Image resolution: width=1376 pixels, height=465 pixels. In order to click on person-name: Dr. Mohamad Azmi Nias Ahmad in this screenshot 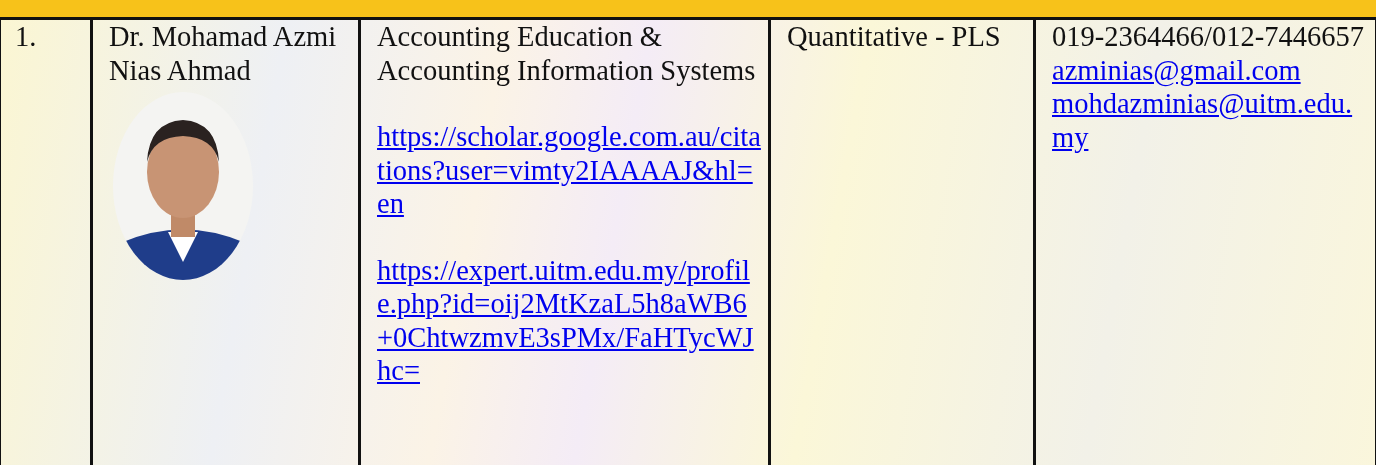, I will do `click(223, 53)`.